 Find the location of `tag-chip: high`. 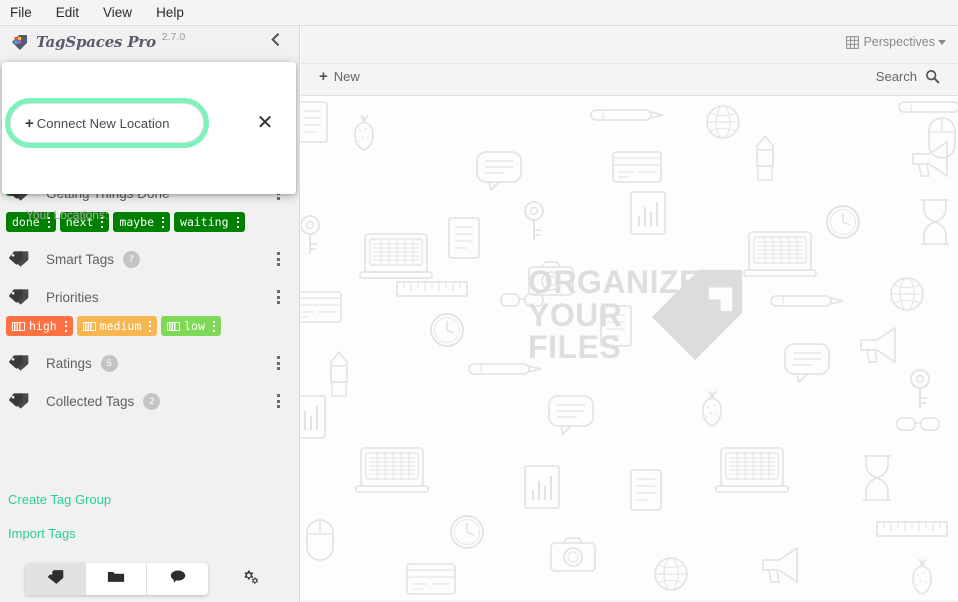

tag-chip: high is located at coordinates (39, 326).